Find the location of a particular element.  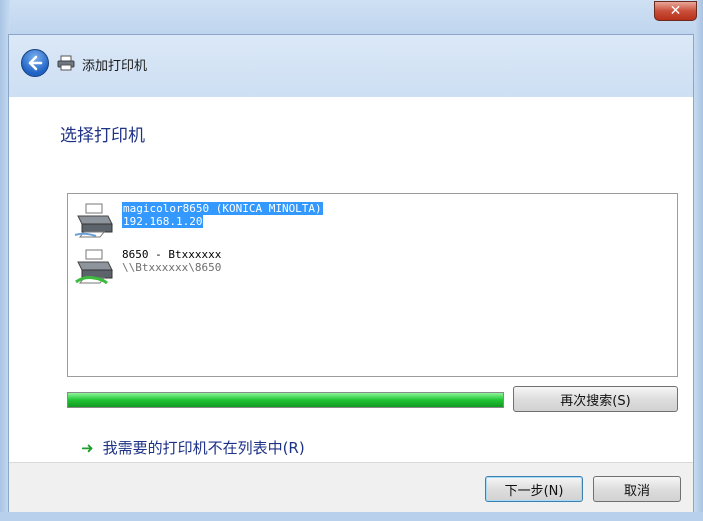

printer-not-listed-link: ➜ 我需要的打印机不在列表中(R) is located at coordinates (193, 447).